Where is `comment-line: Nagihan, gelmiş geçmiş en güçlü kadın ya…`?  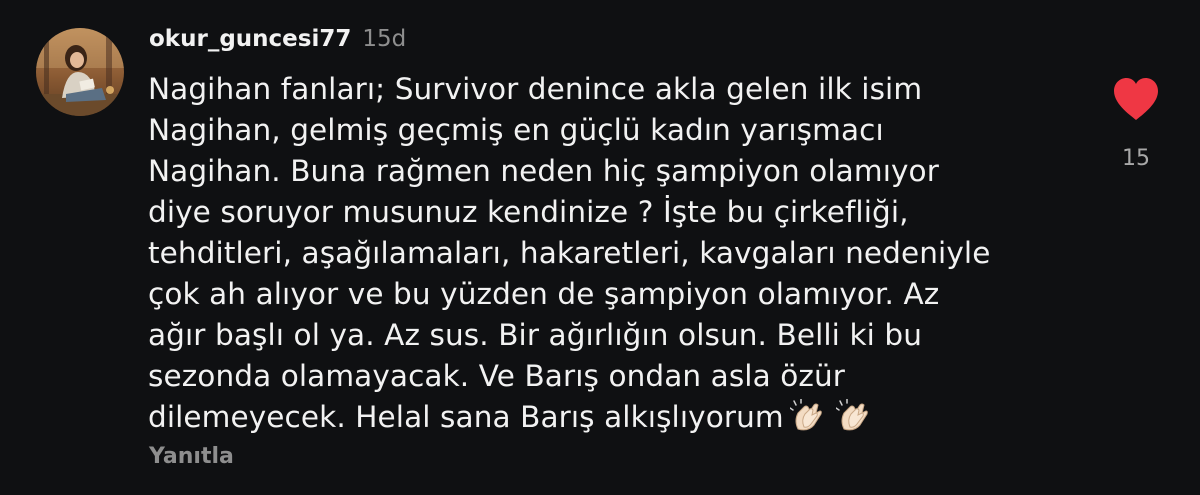
comment-line: Nagihan, gelmiş geçmiş en güçlü kadın ya… is located at coordinates (516, 130).